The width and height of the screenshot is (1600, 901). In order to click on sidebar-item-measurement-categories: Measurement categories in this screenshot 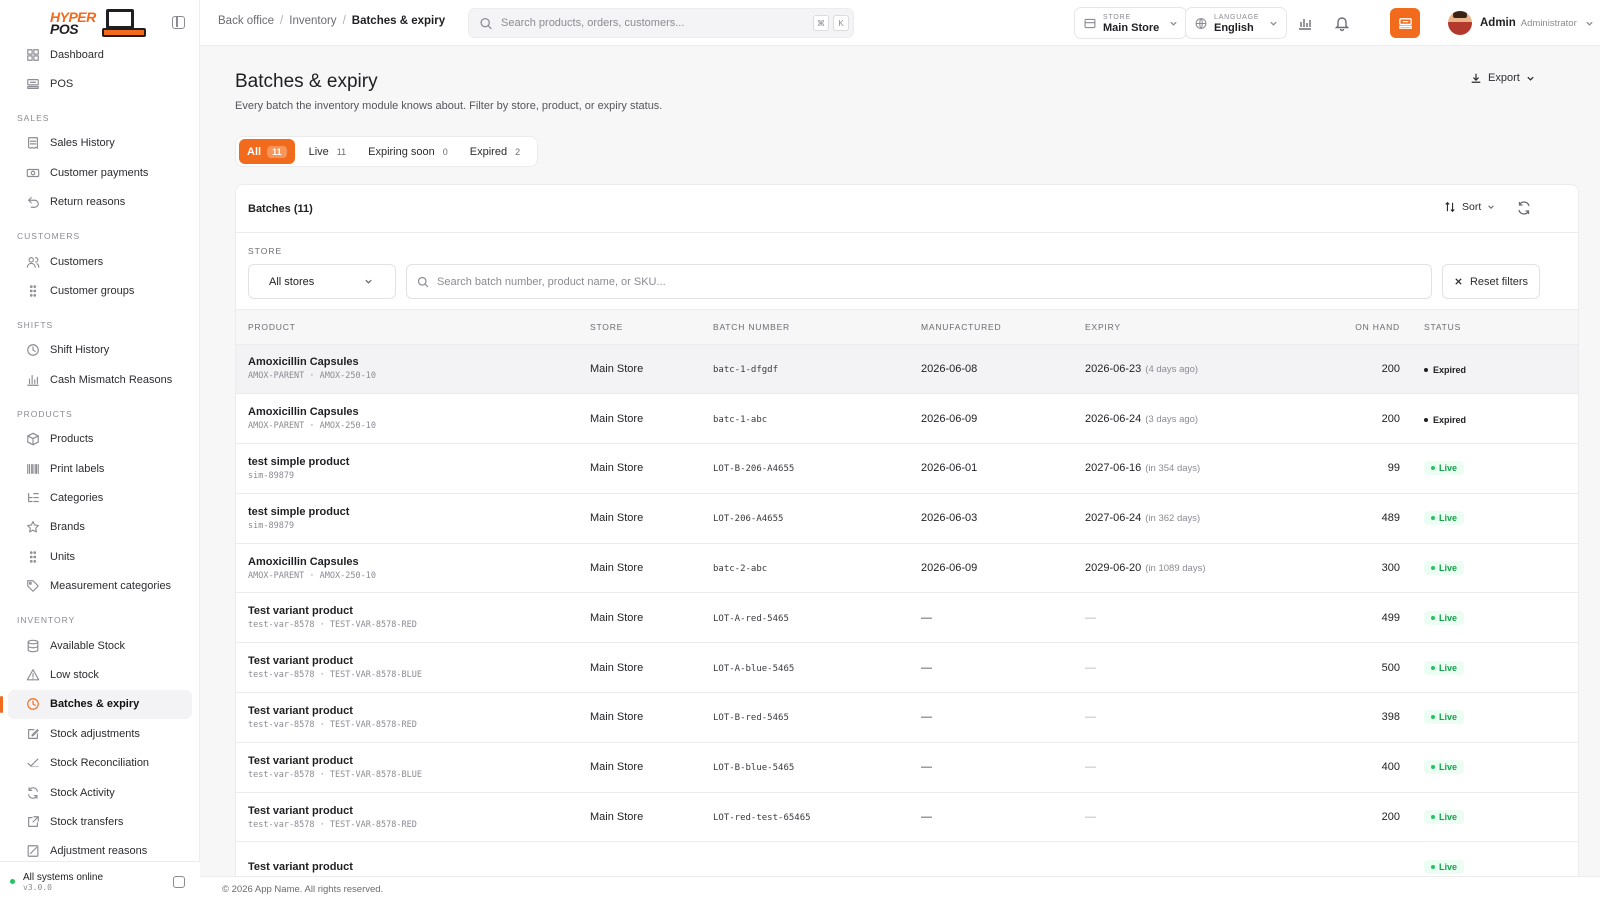, I will do `click(100, 585)`.